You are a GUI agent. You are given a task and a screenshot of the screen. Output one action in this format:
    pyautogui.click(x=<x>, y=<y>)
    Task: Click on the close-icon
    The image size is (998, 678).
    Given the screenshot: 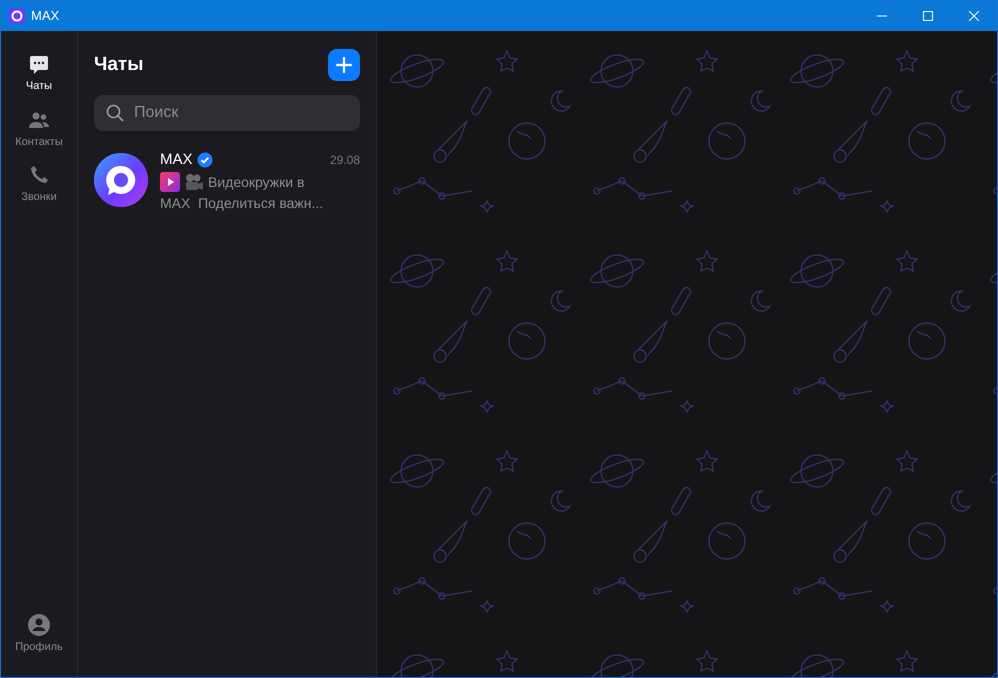 What is the action you would take?
    pyautogui.click(x=974, y=16)
    